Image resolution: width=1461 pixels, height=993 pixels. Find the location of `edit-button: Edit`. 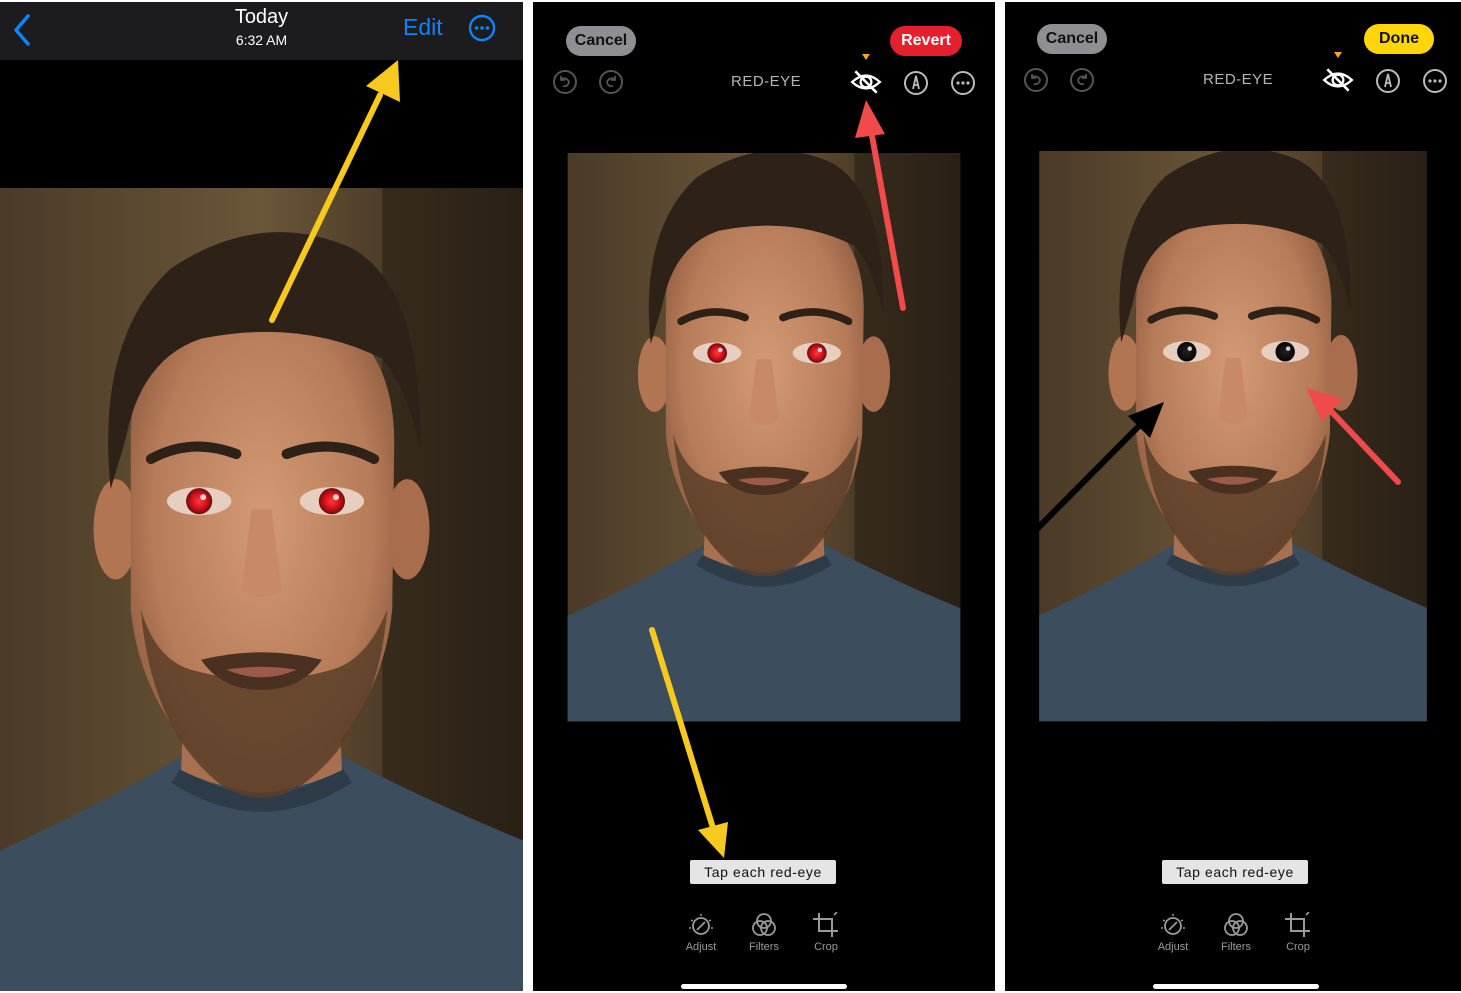

edit-button: Edit is located at coordinates (423, 27).